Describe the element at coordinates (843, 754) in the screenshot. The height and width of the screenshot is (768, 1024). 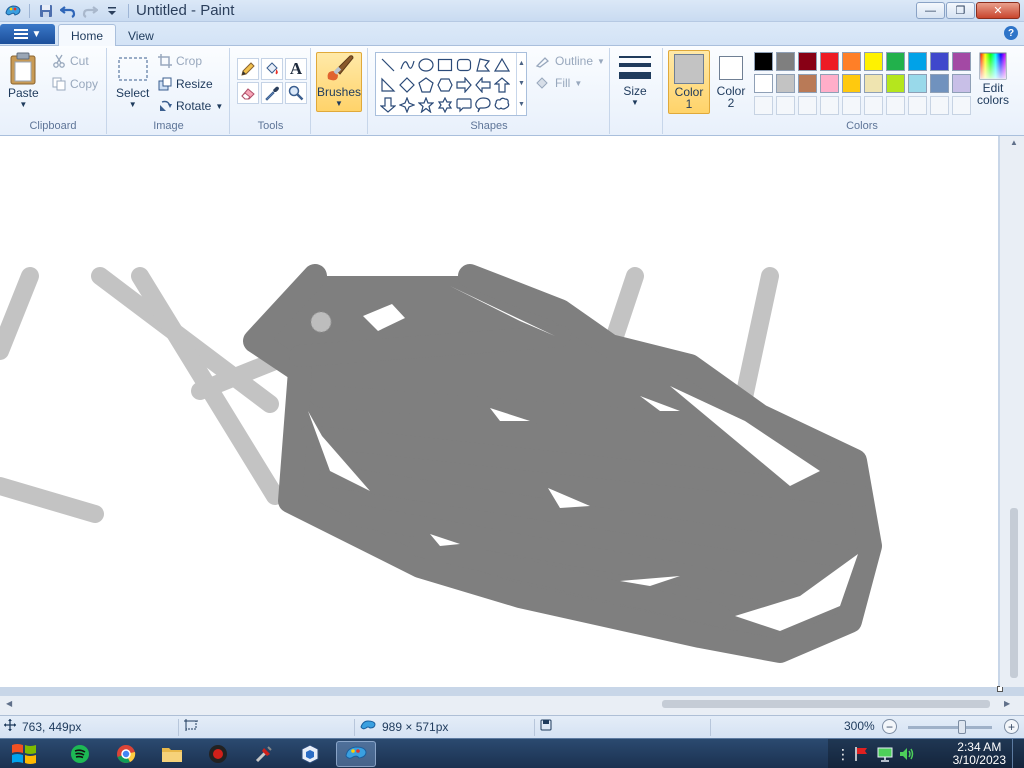
I see `tray-overflow-icon: ⋮` at that location.